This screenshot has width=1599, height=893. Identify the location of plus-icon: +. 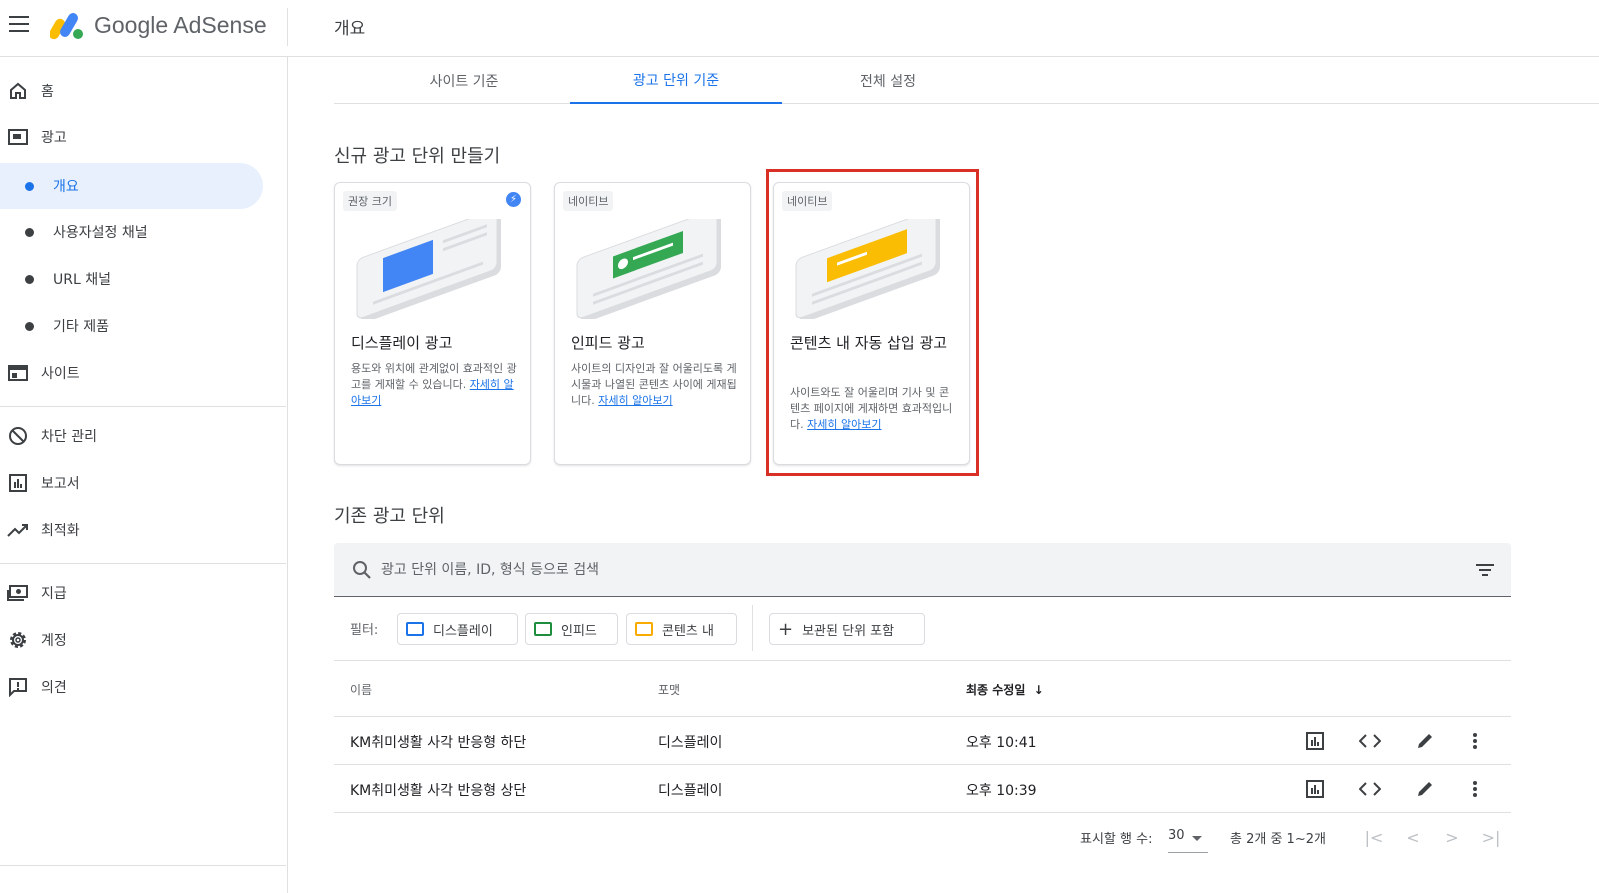
(786, 629).